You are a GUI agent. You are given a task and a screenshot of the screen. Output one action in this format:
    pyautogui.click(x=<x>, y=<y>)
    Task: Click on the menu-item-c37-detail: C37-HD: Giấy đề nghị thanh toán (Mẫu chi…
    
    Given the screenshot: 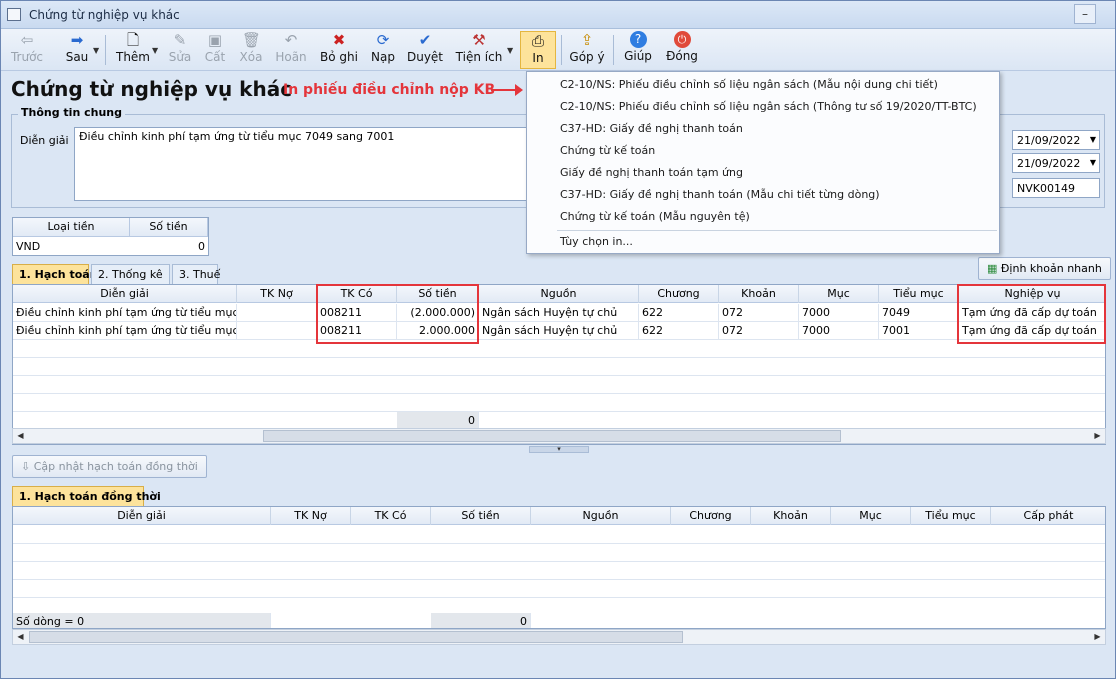 What is the action you would take?
    pyautogui.click(x=720, y=194)
    